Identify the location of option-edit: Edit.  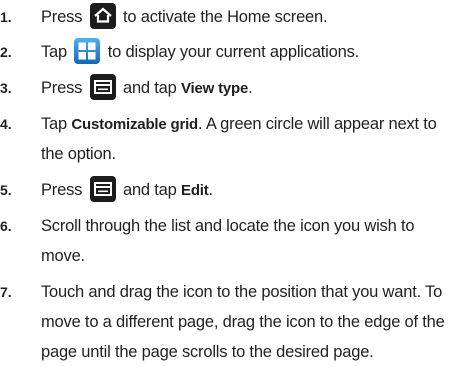
(195, 190).